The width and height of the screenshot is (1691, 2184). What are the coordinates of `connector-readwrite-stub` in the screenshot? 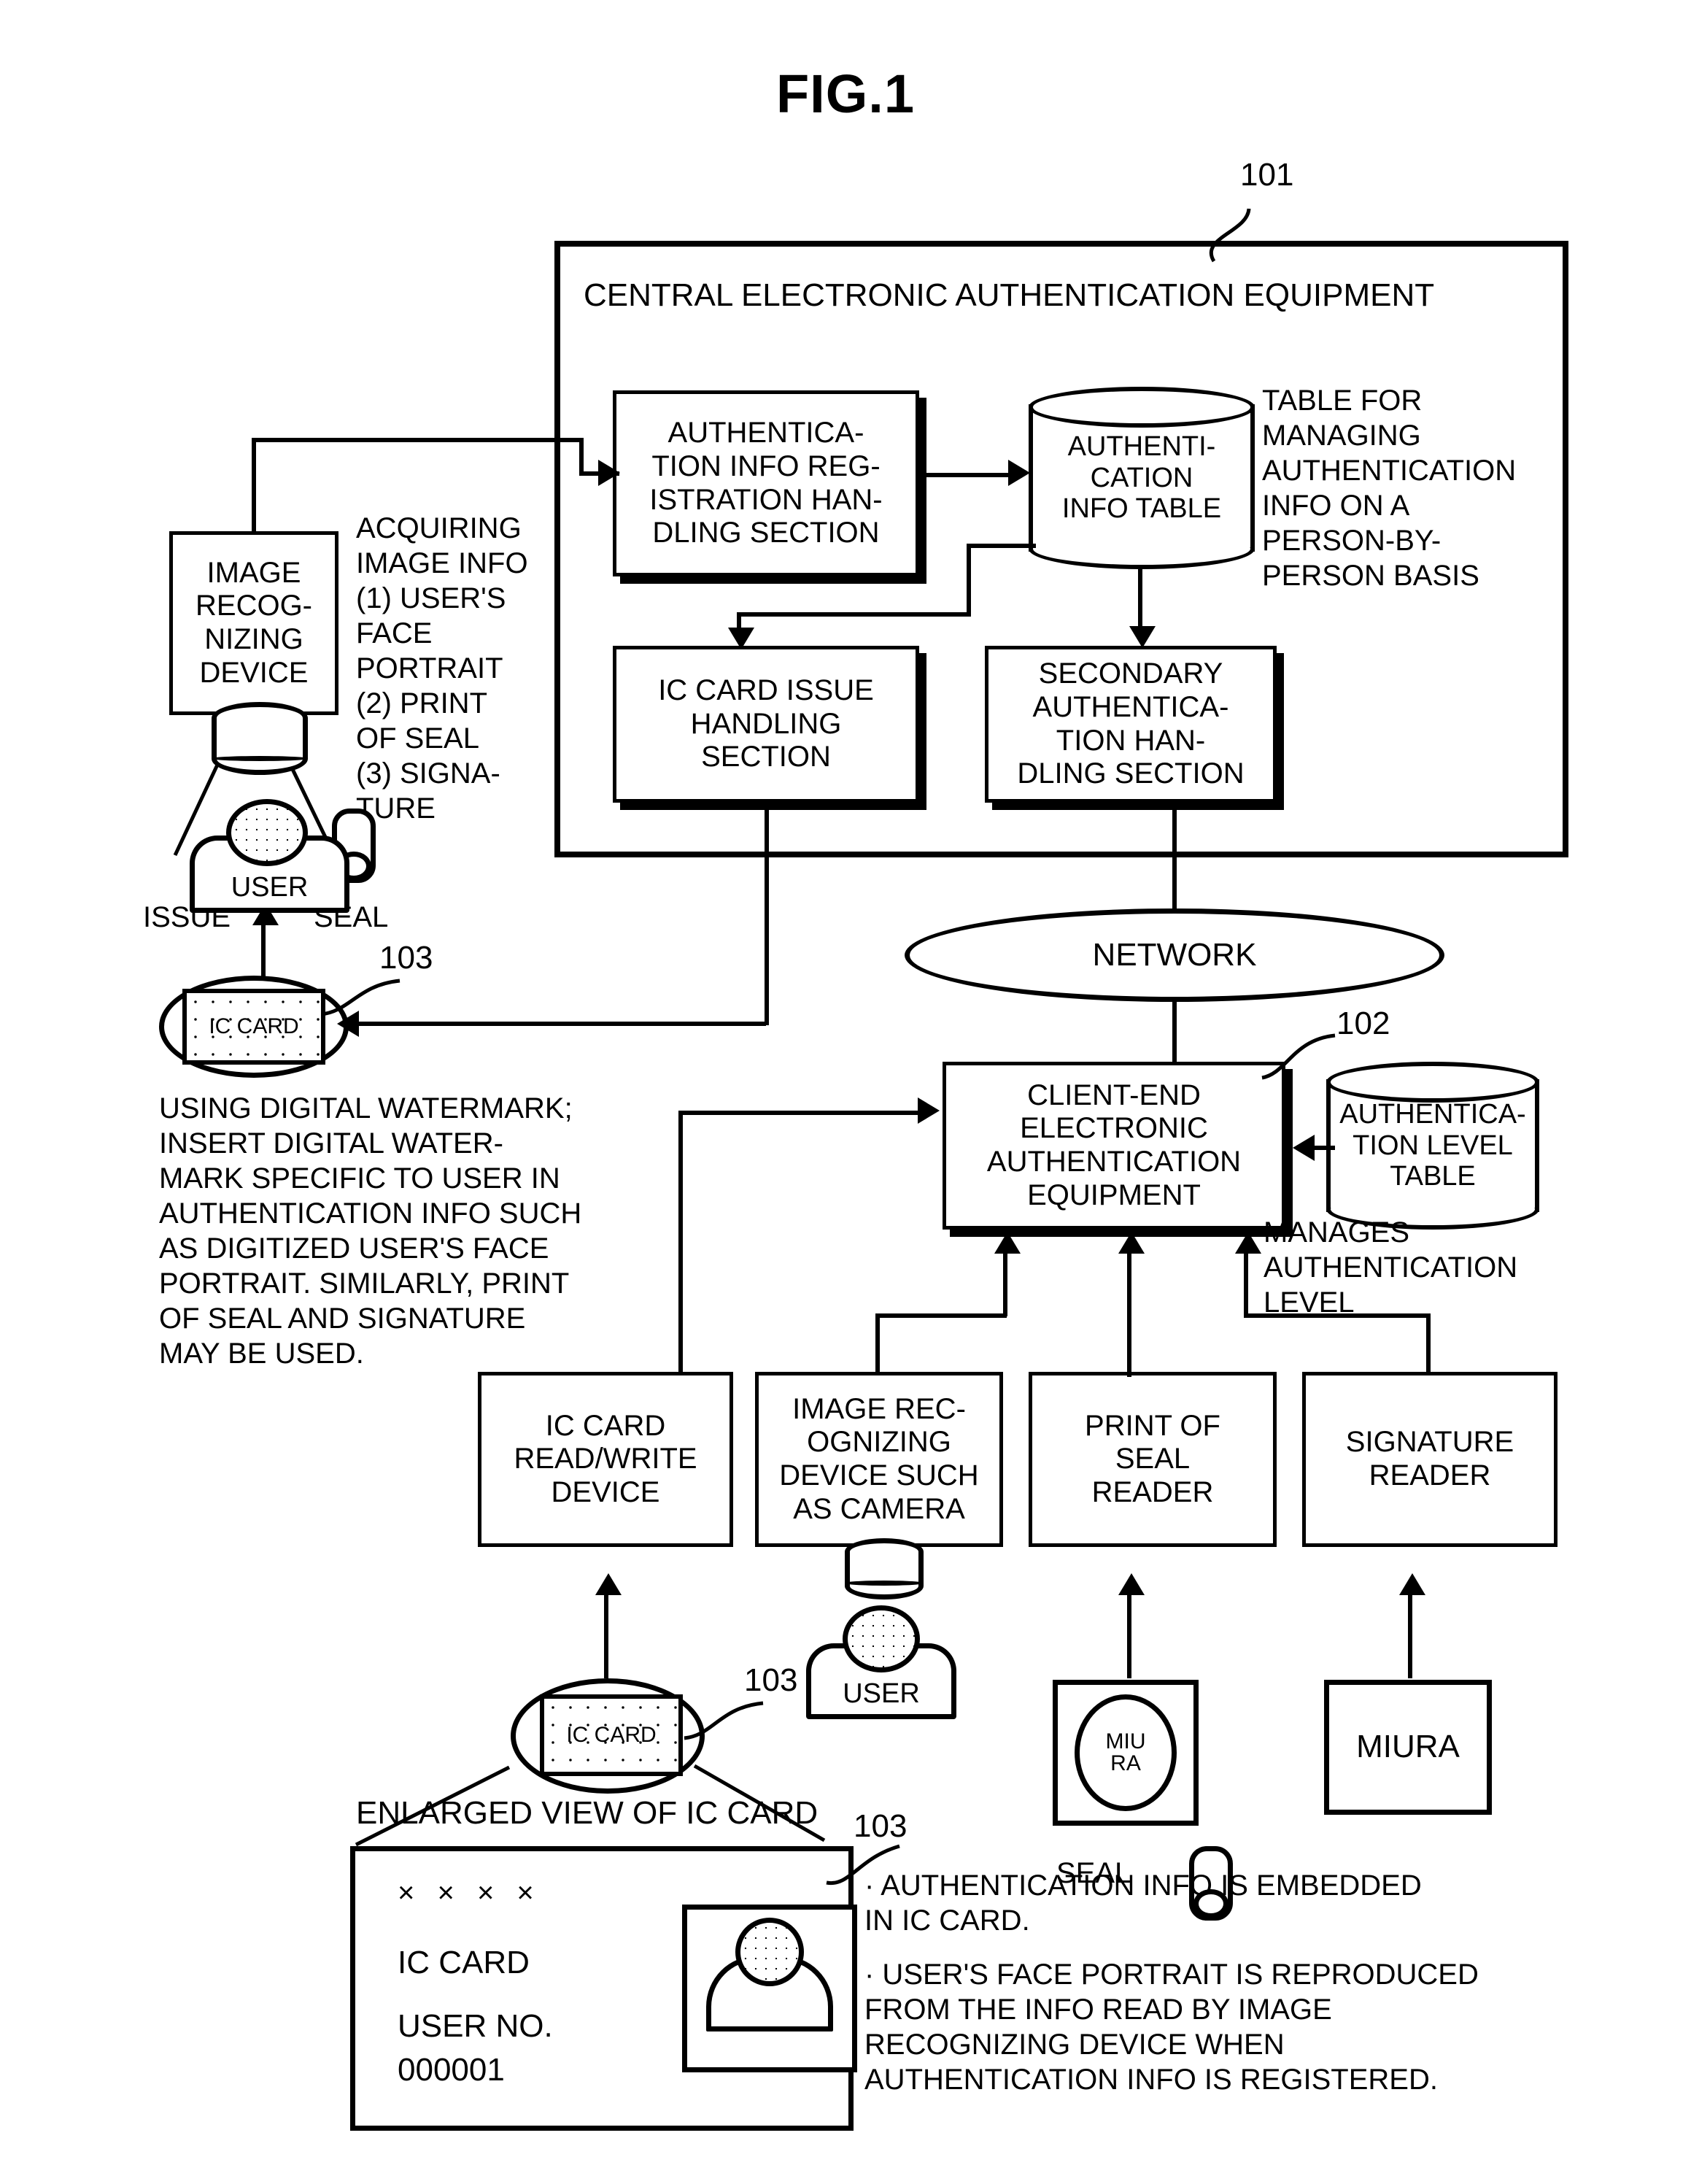 It's located at (680, 1364).